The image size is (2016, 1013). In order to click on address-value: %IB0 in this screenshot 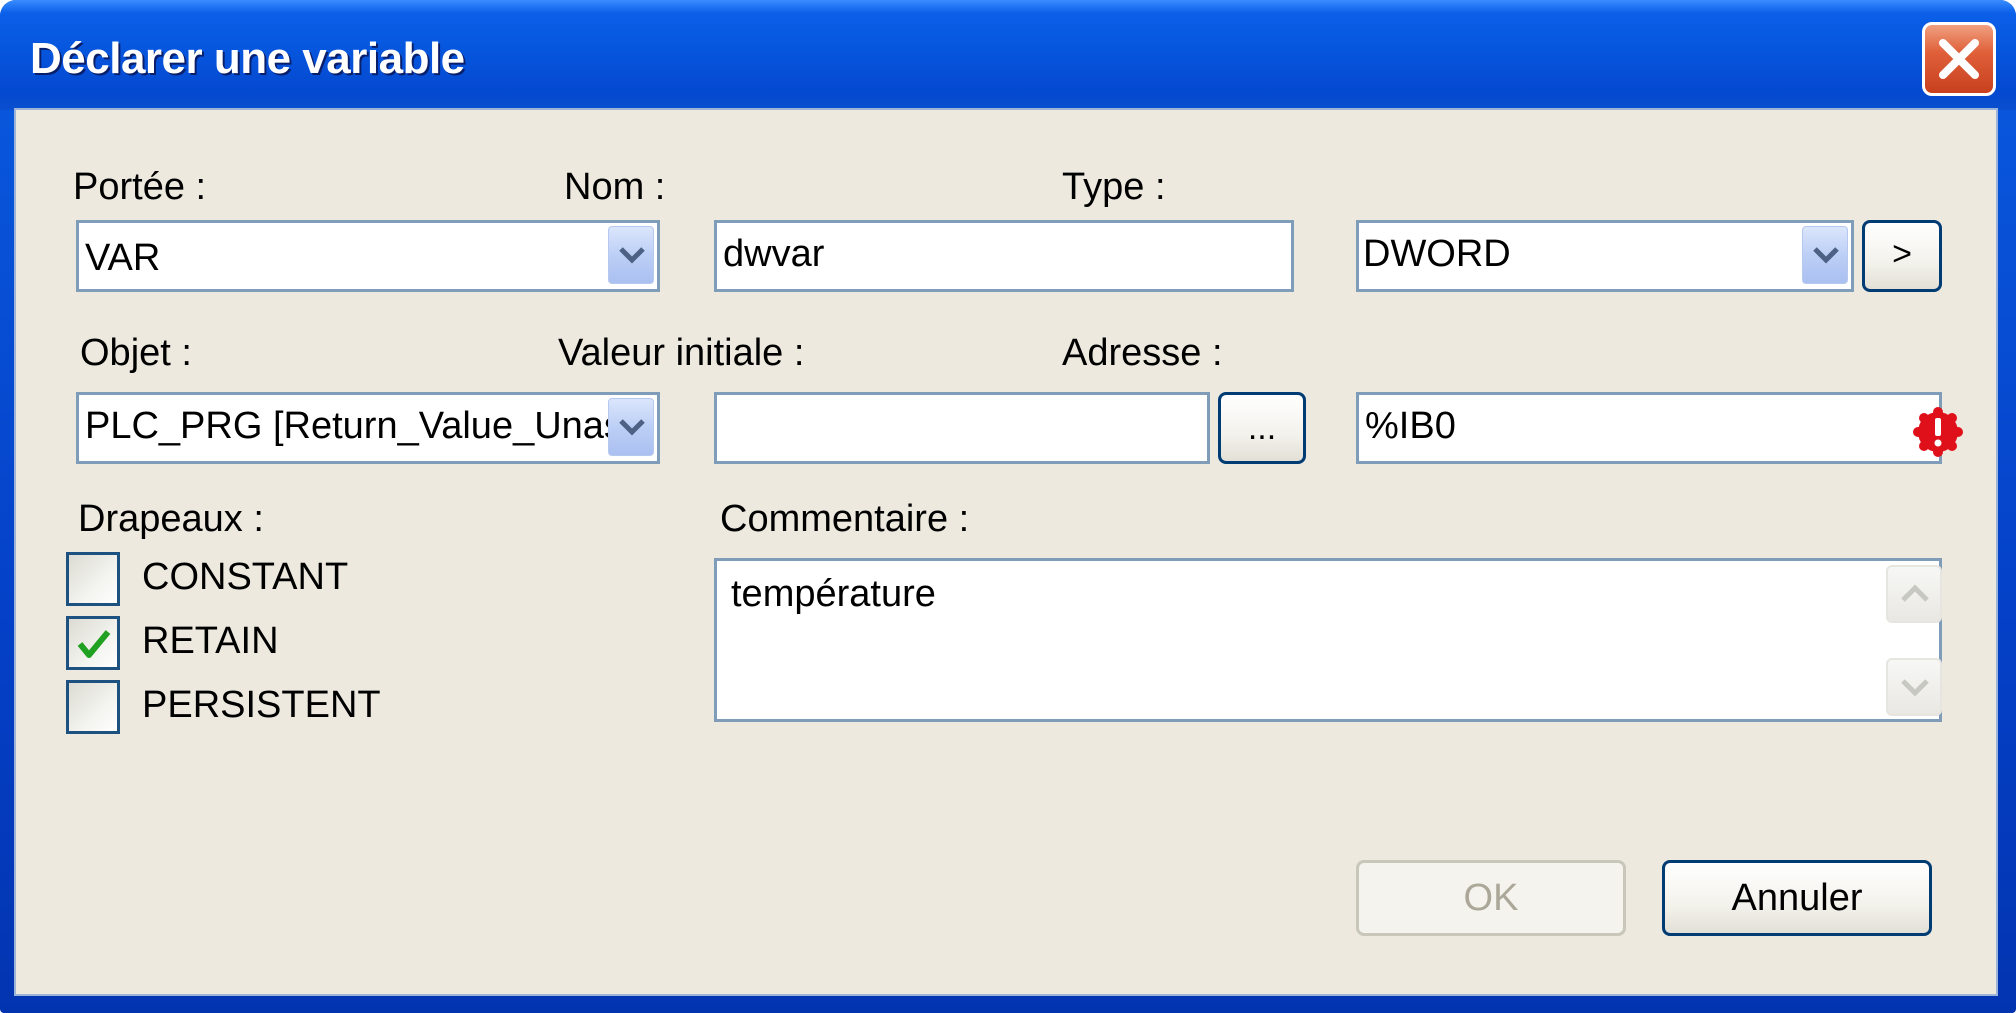, I will do `click(1410, 426)`.